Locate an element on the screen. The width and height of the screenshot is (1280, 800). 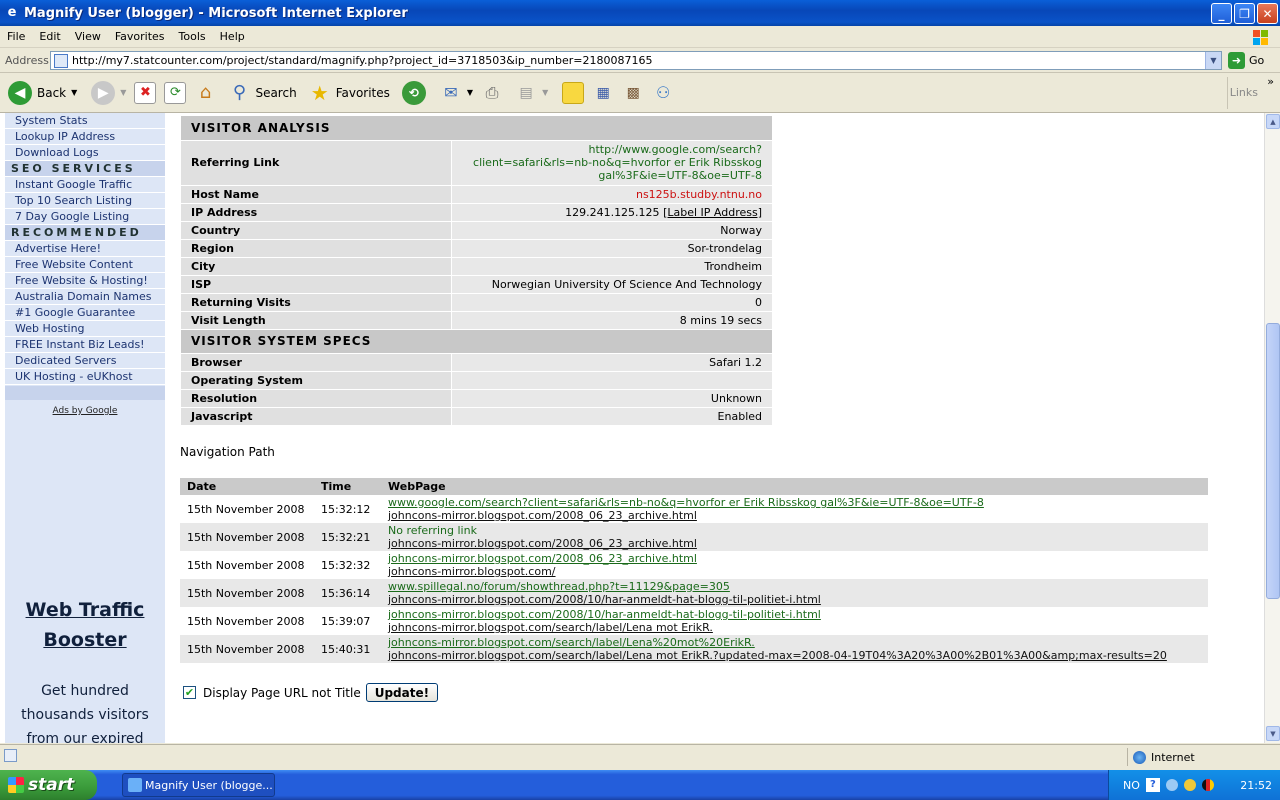
stop-button: ✖ is located at coordinates (145, 92).